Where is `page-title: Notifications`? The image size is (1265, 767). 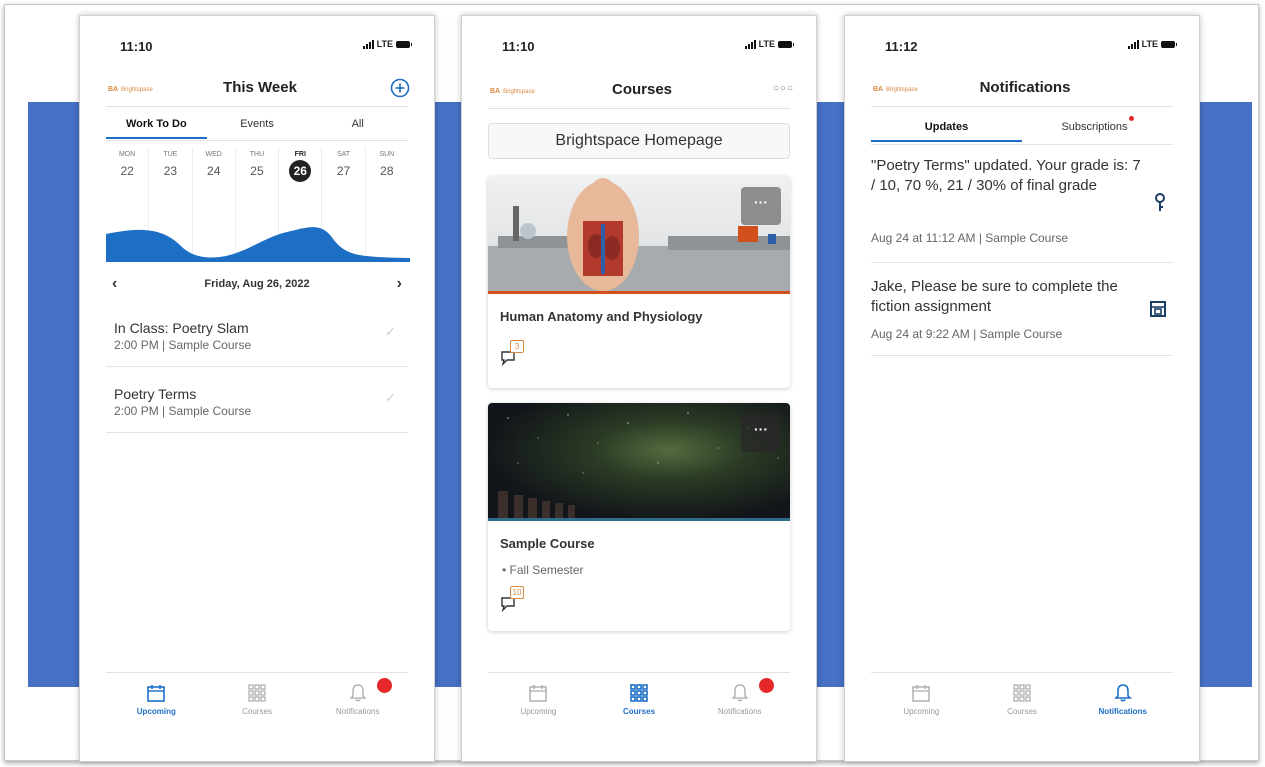
page-title: Notifications is located at coordinates (1025, 87).